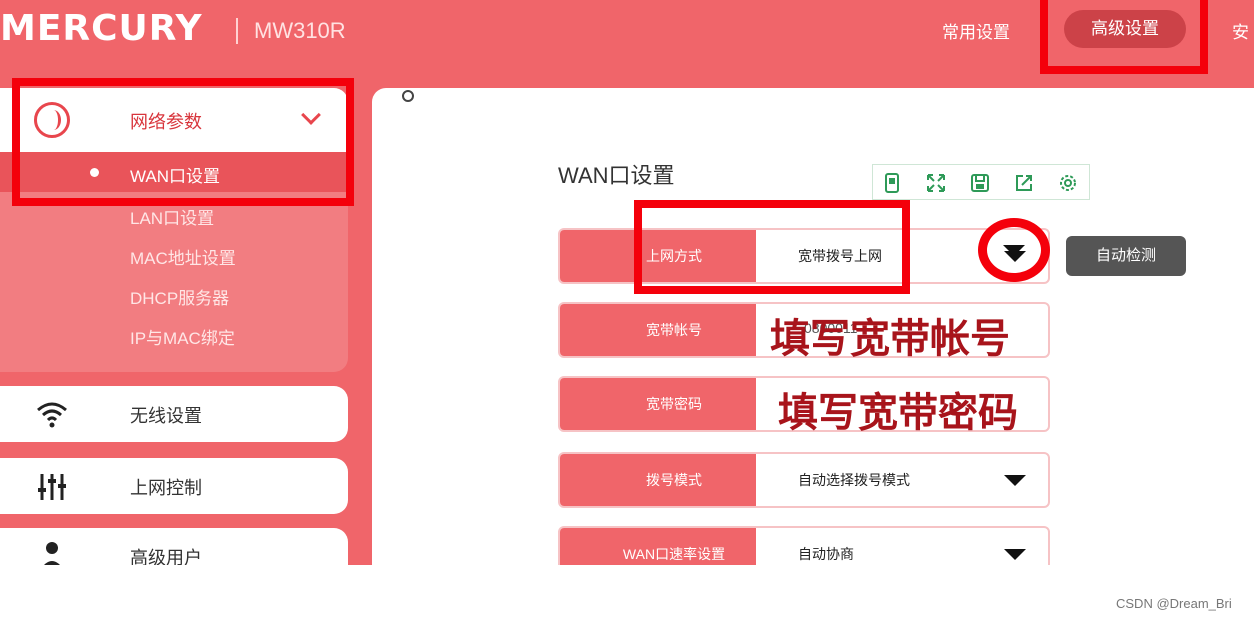 The image size is (1254, 620). Describe the element at coordinates (1240, 30) in the screenshot. I see `nav-security-partial: 安` at that location.